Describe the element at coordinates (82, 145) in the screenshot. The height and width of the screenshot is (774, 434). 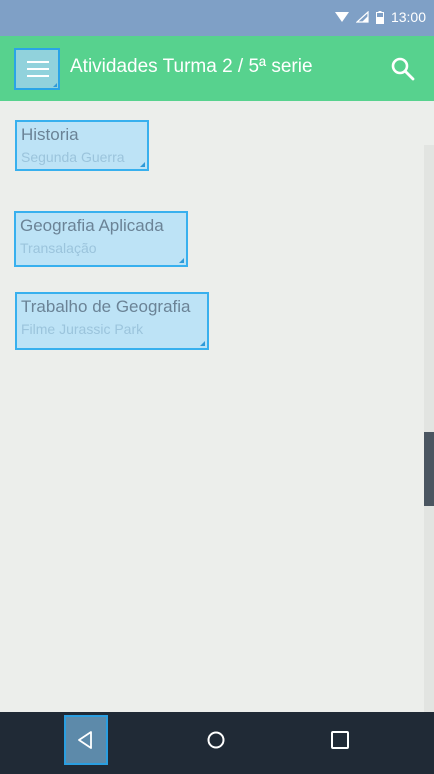
I see `list-item-historia: Historia Segunda Guerra` at that location.